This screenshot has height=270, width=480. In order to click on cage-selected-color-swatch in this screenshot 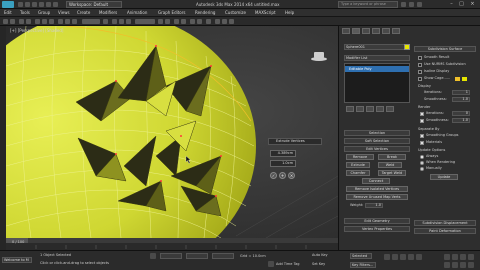, I will do `click(464, 79)`.